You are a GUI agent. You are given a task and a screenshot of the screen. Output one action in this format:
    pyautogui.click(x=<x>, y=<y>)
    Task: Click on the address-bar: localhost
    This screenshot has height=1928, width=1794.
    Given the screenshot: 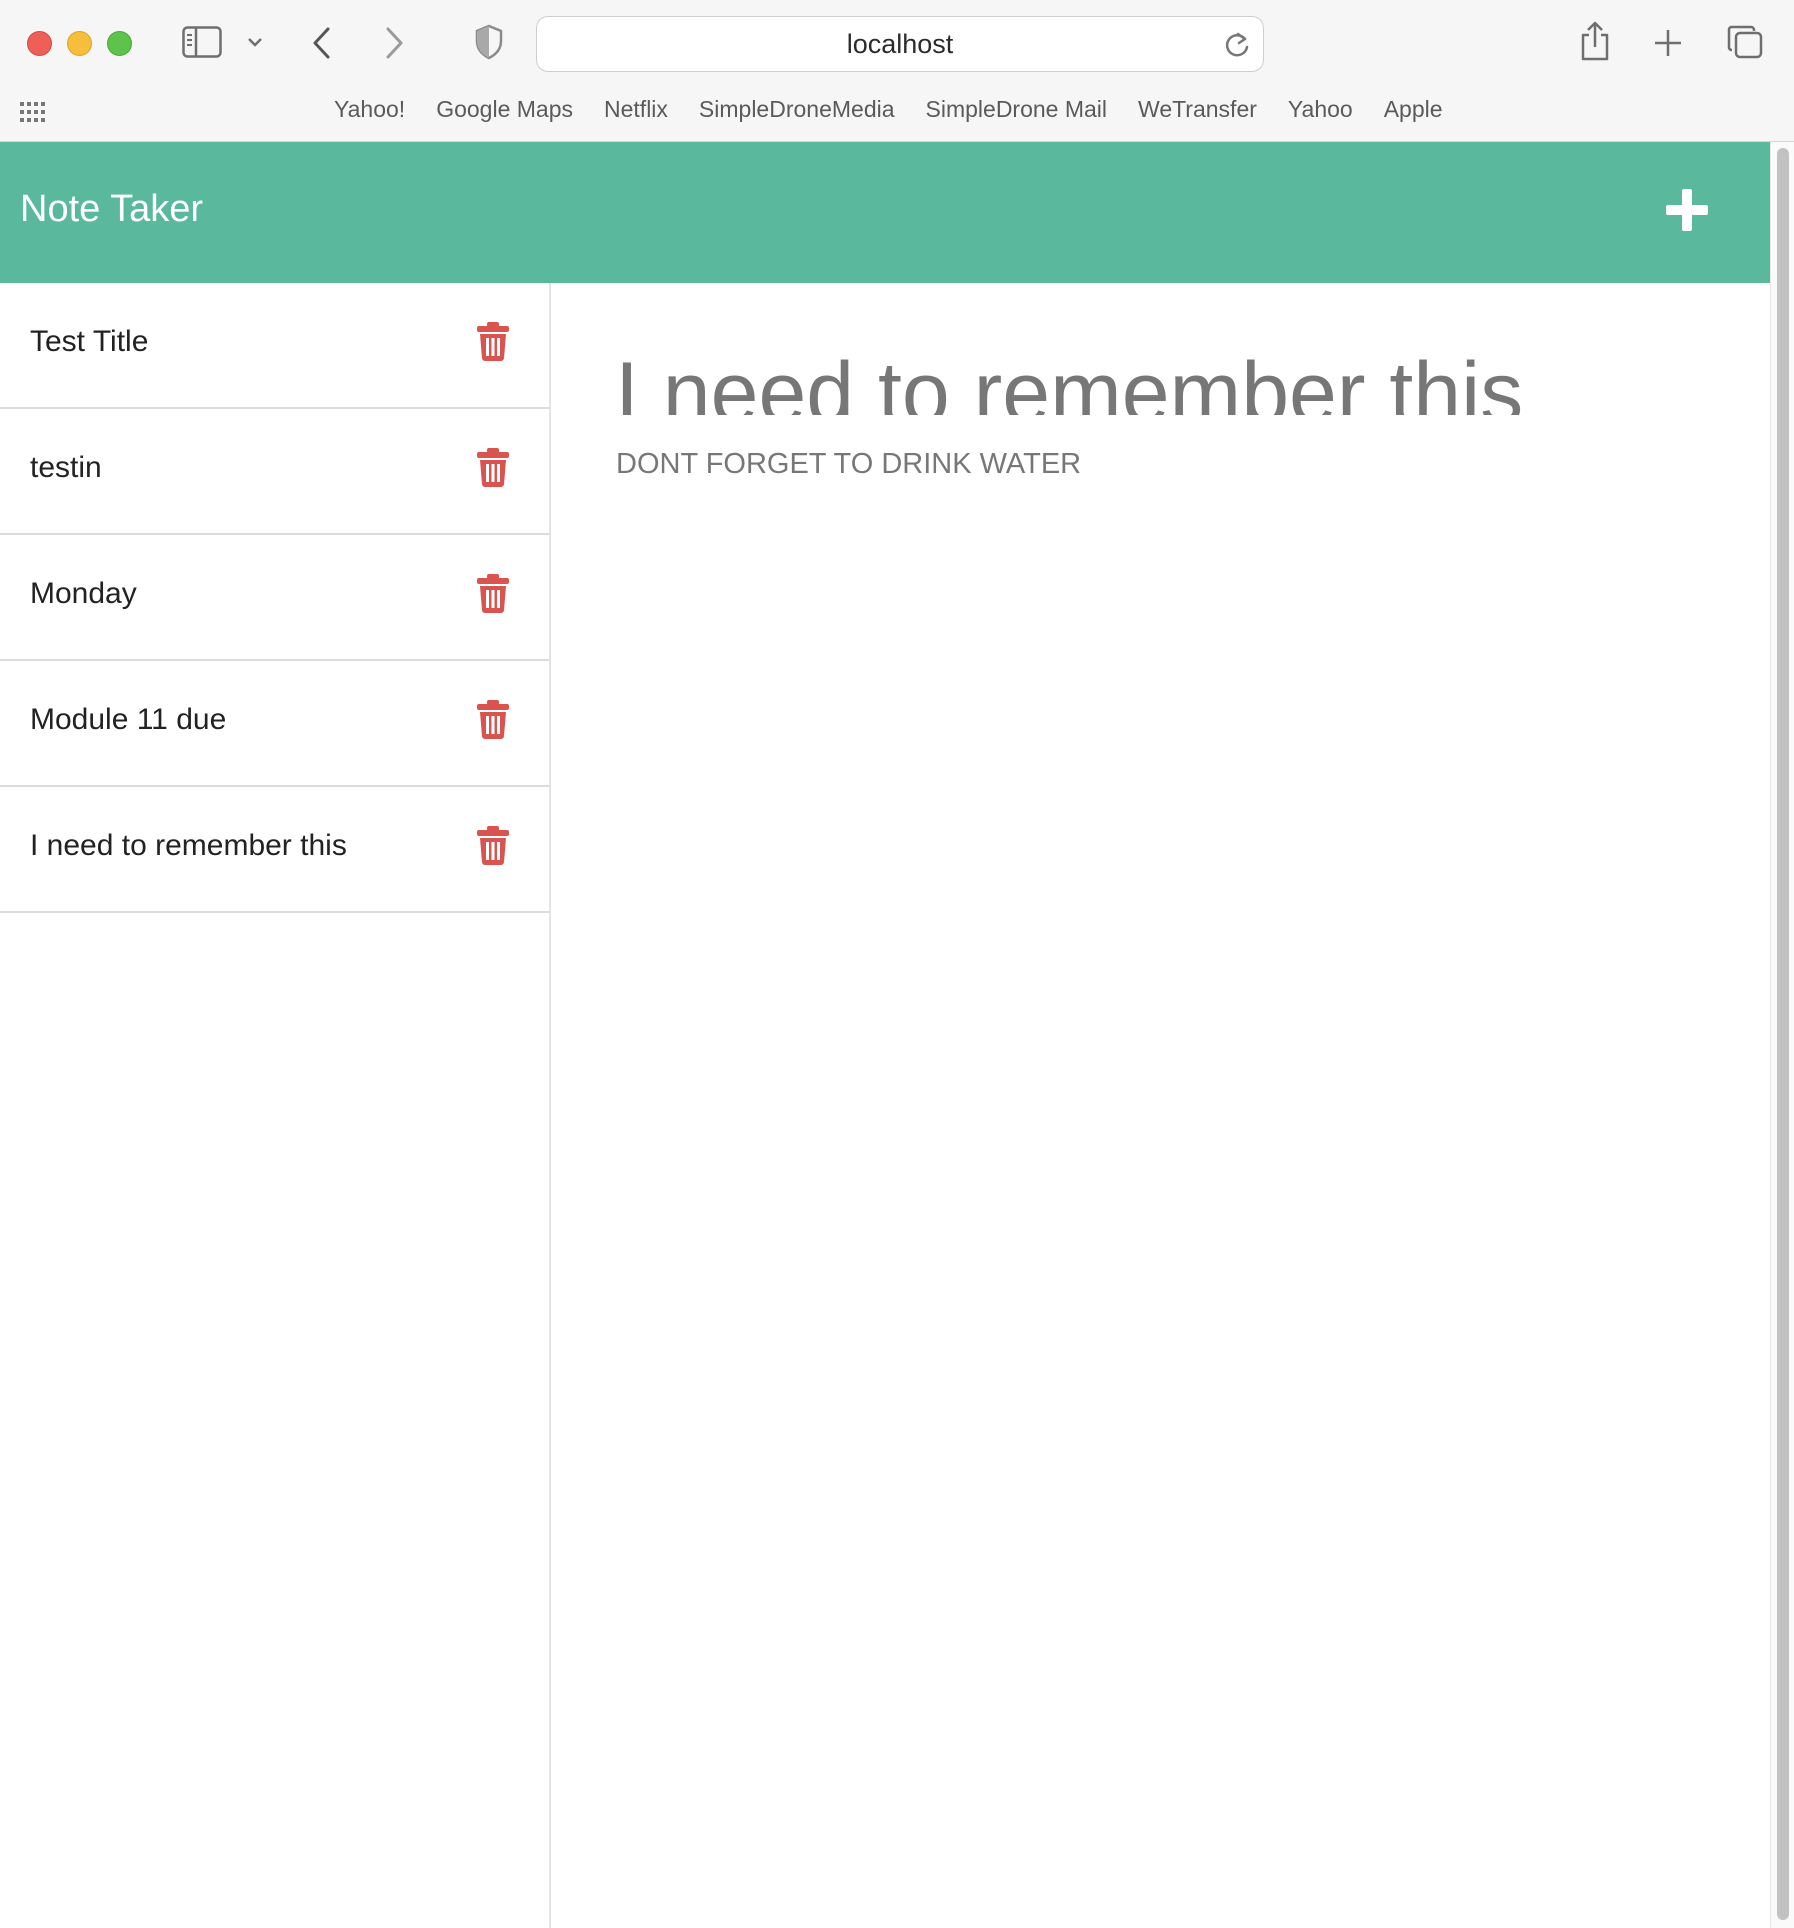 What is the action you would take?
    pyautogui.click(x=900, y=44)
    